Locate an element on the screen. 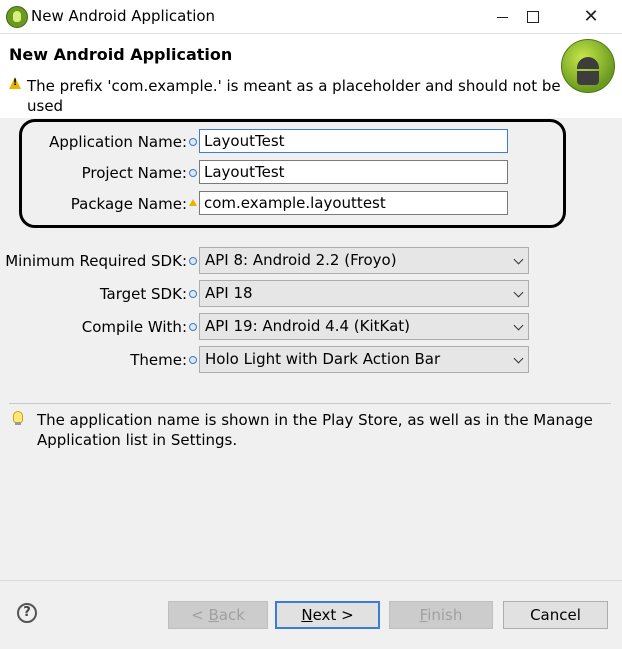 This screenshot has height=649, width=622. close-icon: ✕ is located at coordinates (591, 16).